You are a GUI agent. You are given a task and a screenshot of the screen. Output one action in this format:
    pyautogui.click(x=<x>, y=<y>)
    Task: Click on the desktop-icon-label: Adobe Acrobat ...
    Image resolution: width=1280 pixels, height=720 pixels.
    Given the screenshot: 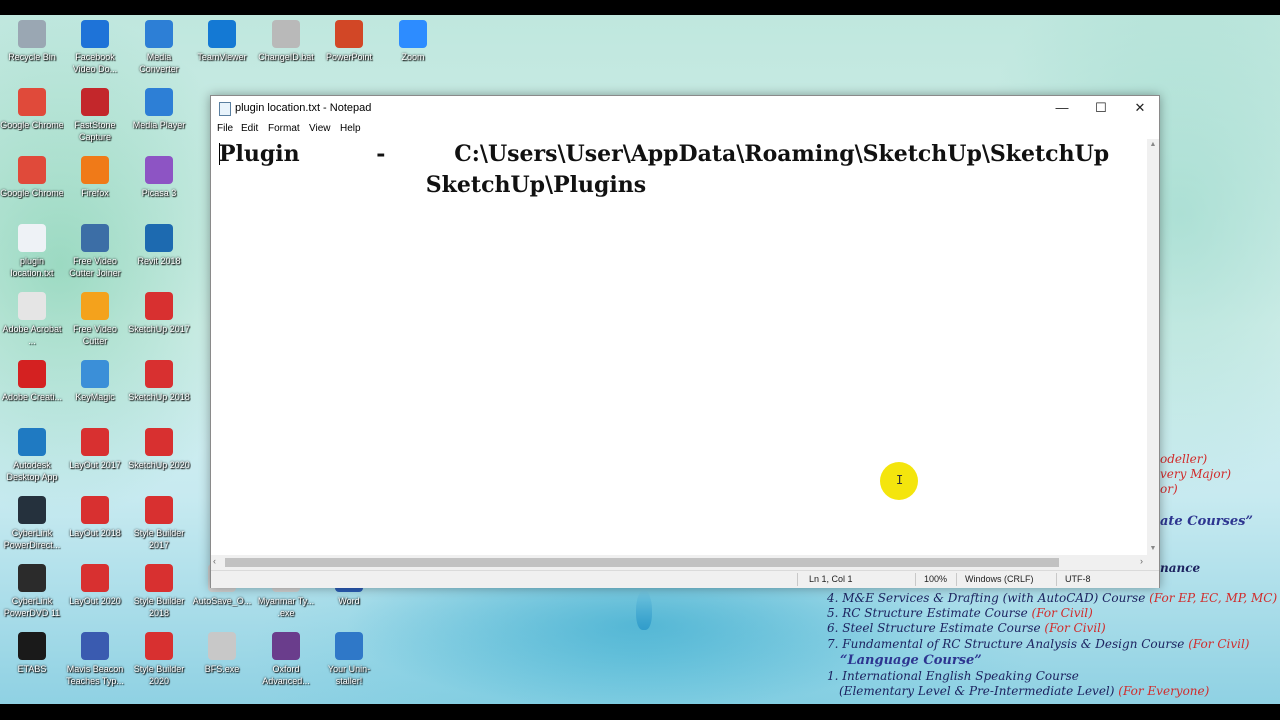 What is the action you would take?
    pyautogui.click(x=32, y=335)
    